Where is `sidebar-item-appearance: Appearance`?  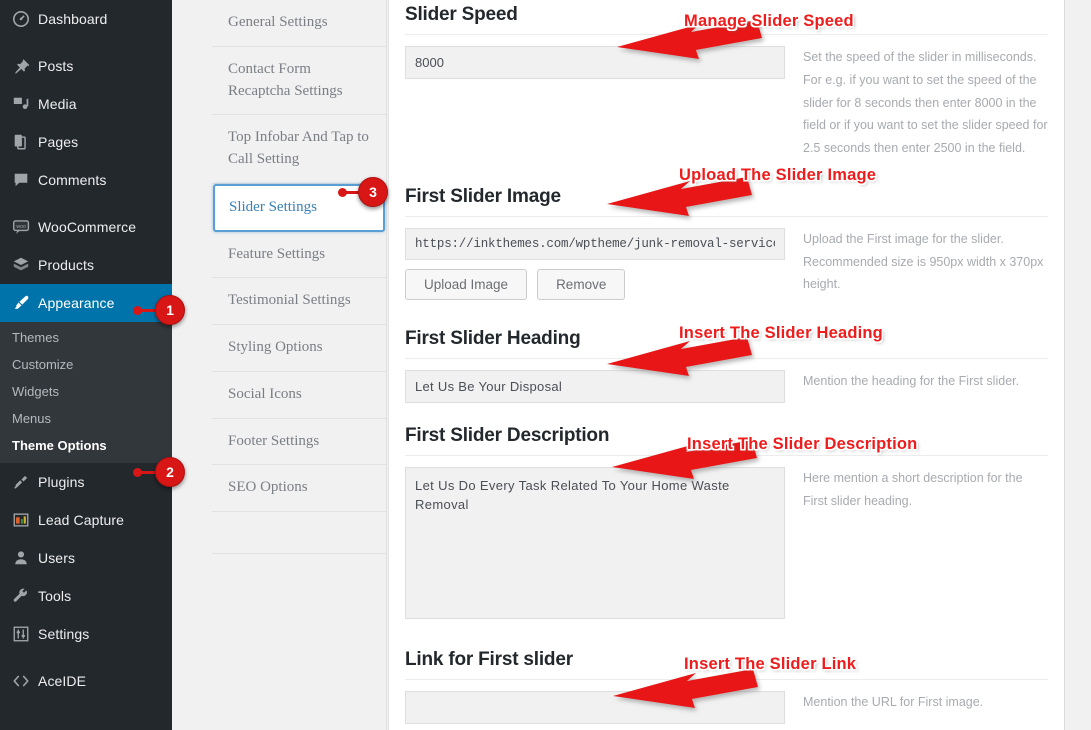
sidebar-item-appearance: Appearance is located at coordinates (86, 303).